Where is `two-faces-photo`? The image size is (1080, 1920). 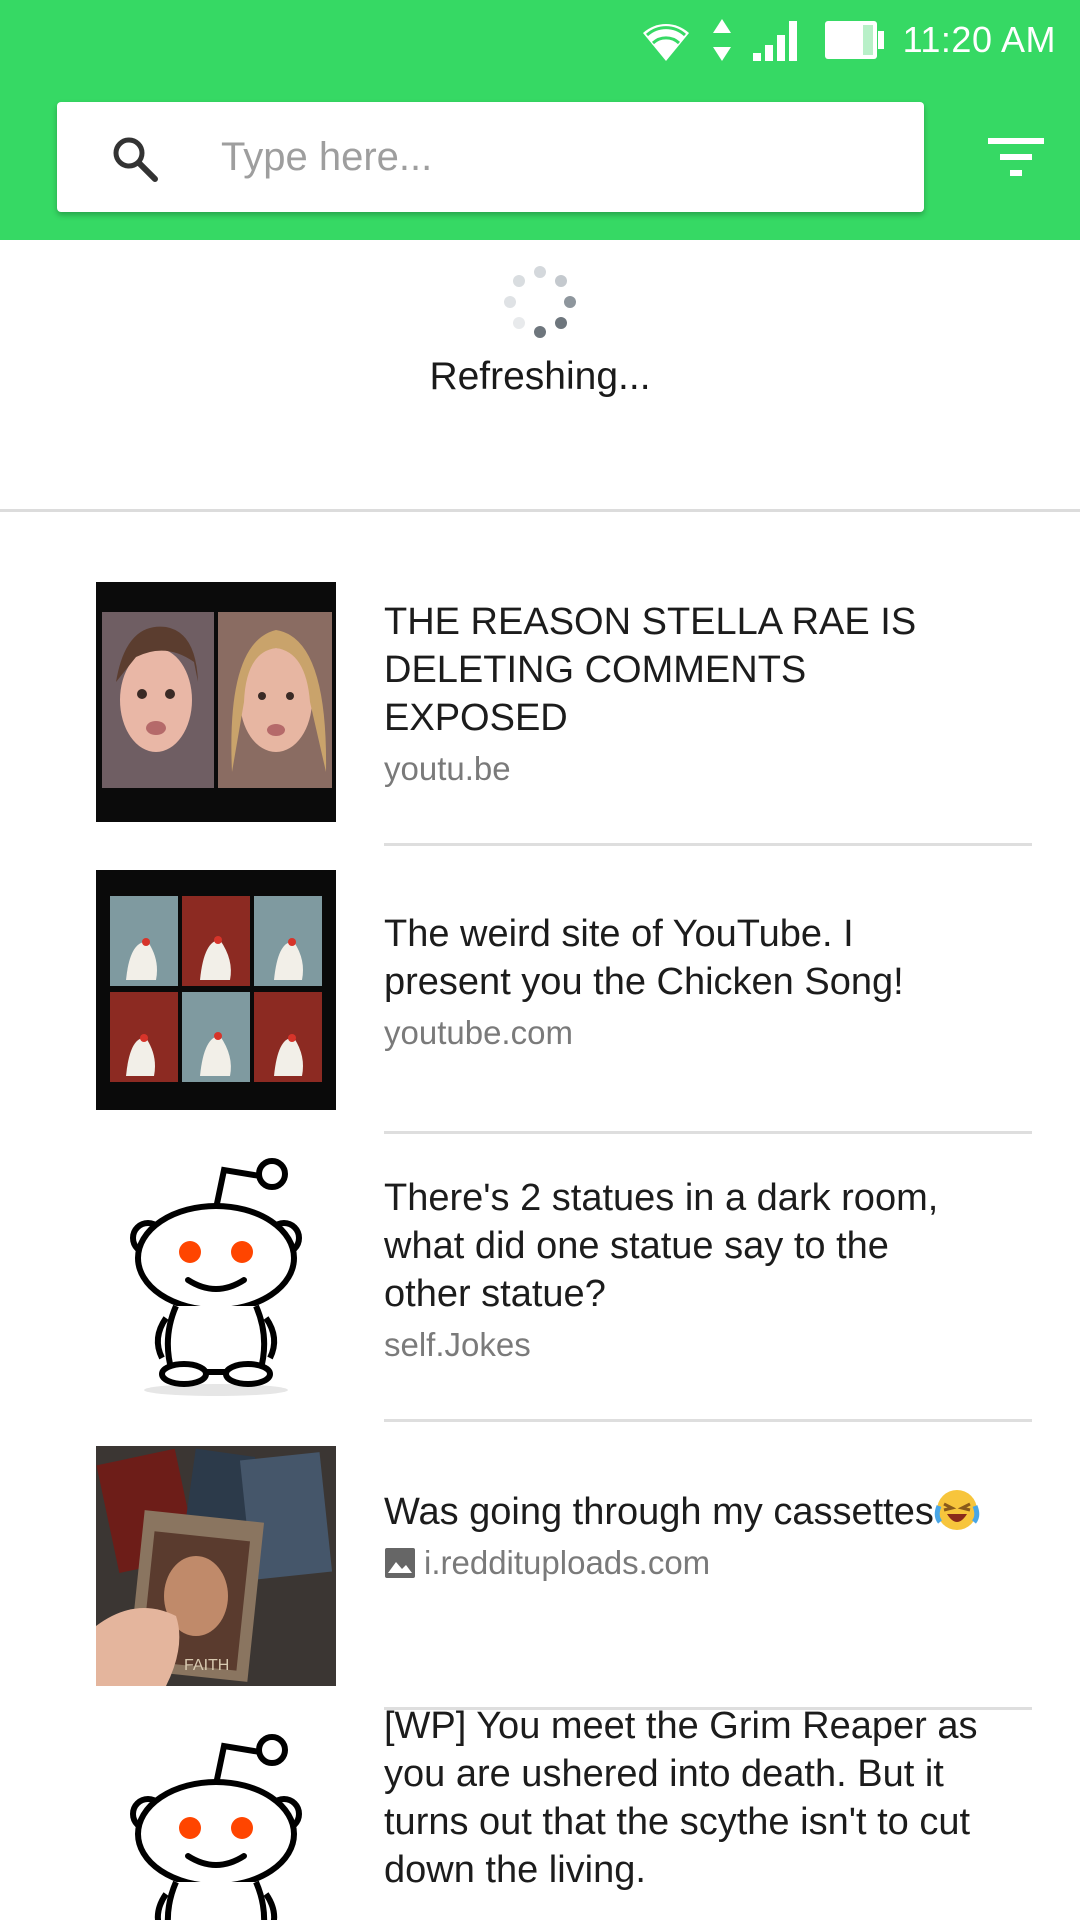 two-faces-photo is located at coordinates (216, 702).